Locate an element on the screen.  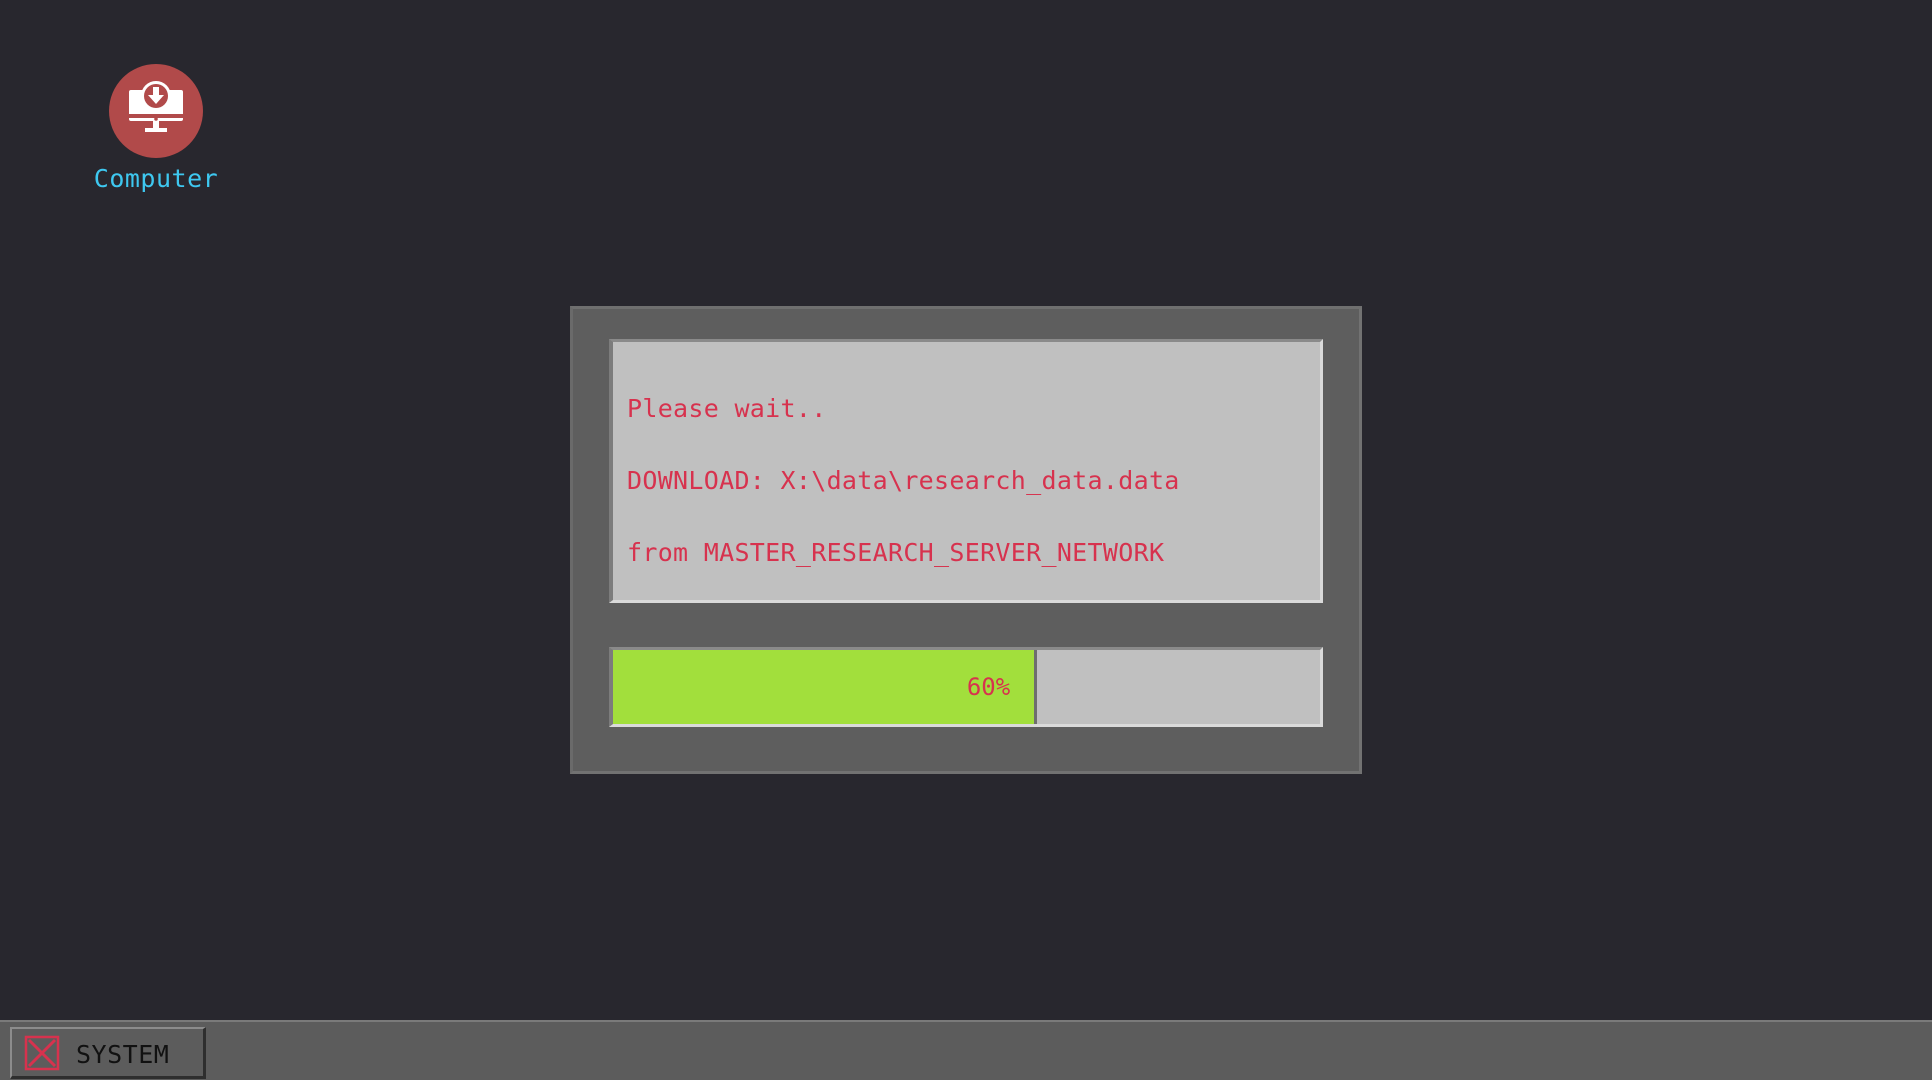
progress-bar: 60% is located at coordinates (966, 687).